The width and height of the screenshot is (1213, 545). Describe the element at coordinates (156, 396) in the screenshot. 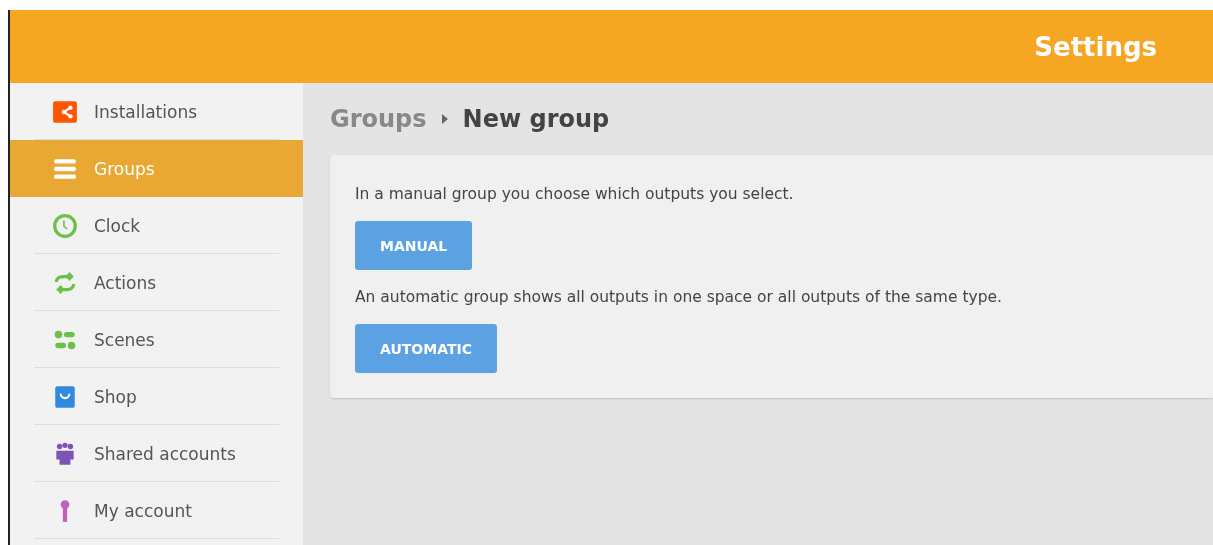

I see `sidebar-item: Shop` at that location.